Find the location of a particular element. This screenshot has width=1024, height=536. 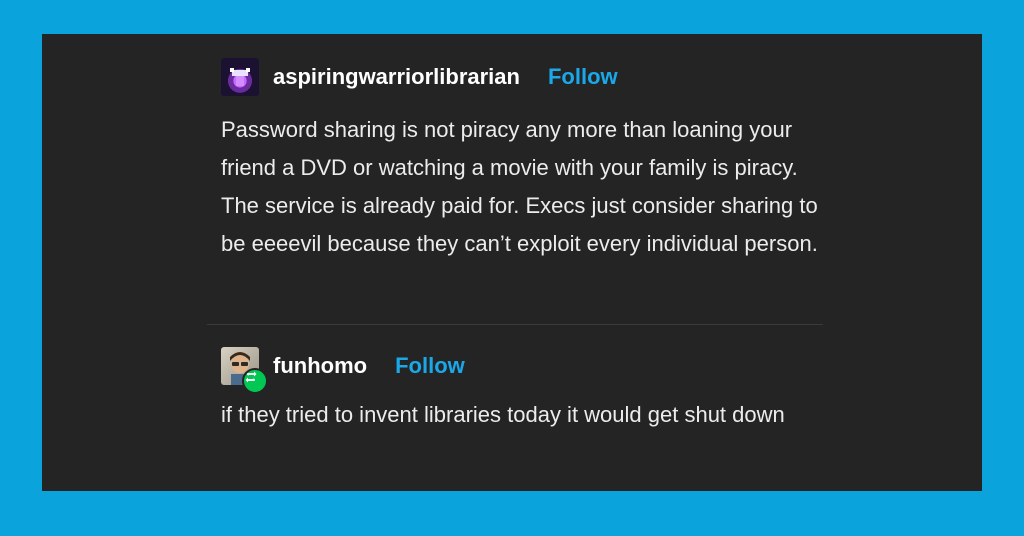

avatar-figure-icon is located at coordinates (240, 77).